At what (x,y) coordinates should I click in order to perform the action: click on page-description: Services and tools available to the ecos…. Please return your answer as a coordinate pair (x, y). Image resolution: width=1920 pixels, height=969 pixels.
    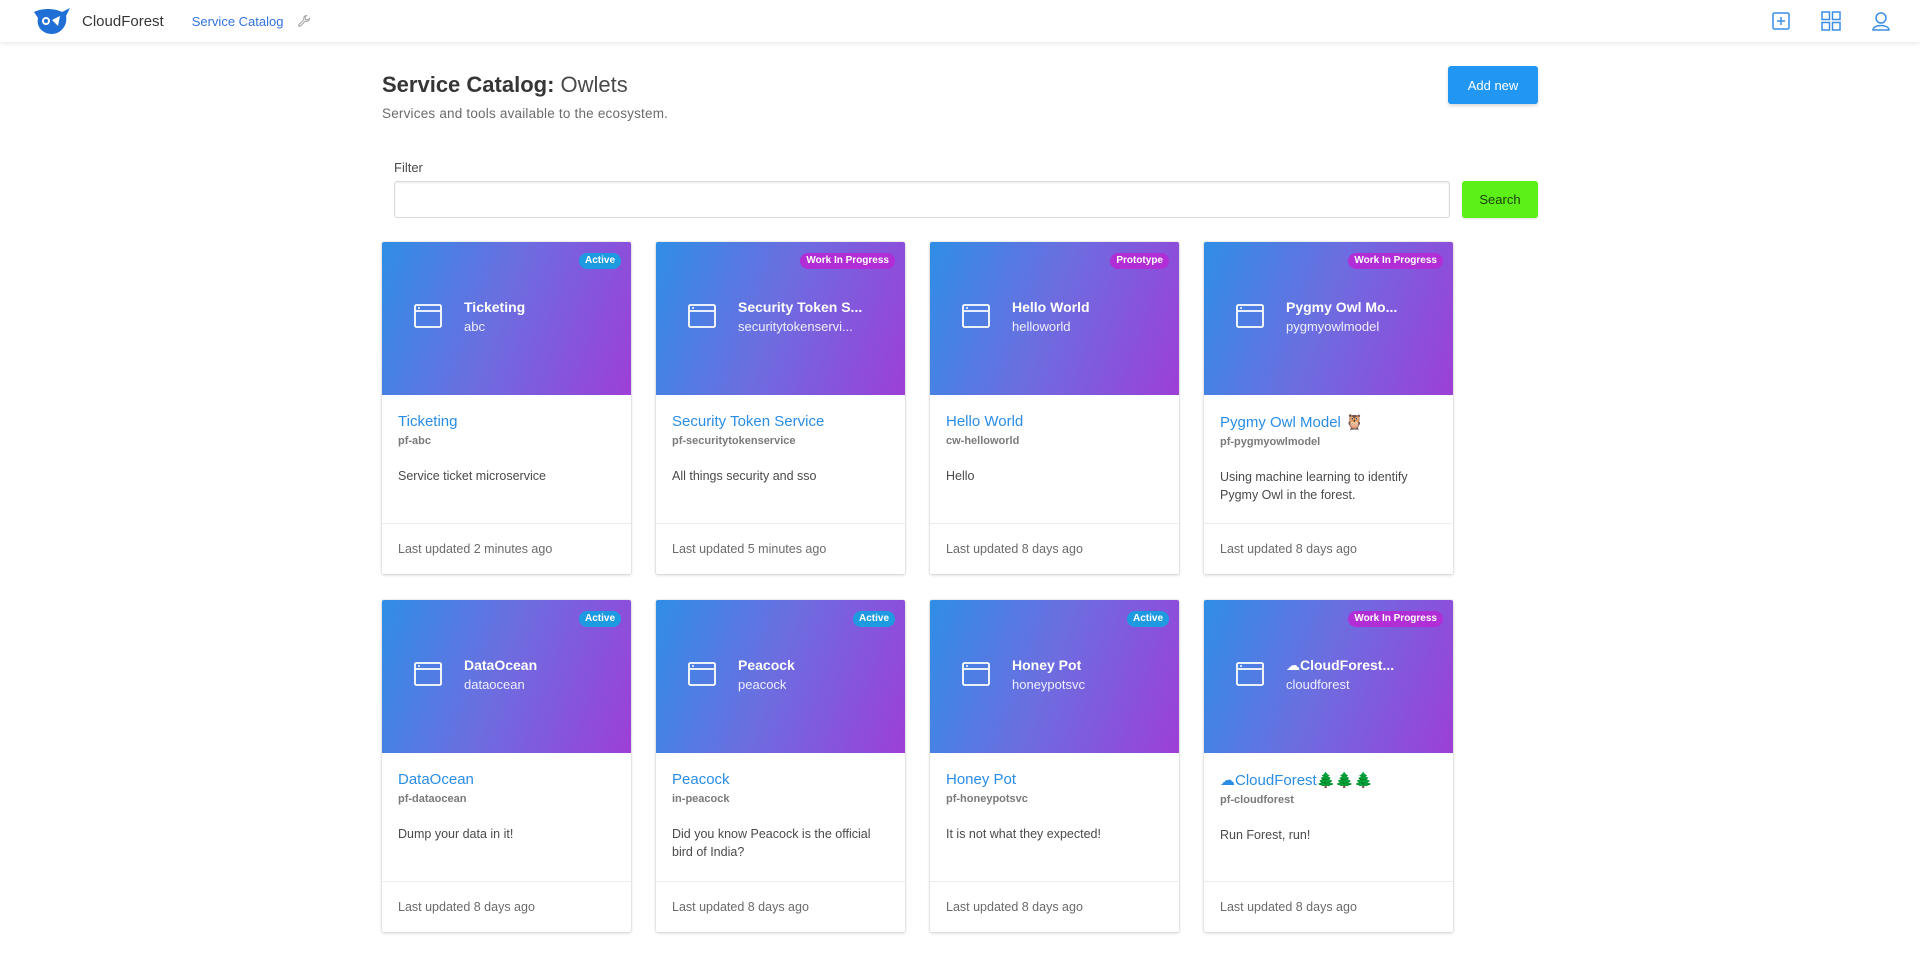
    Looking at the image, I should click on (525, 113).